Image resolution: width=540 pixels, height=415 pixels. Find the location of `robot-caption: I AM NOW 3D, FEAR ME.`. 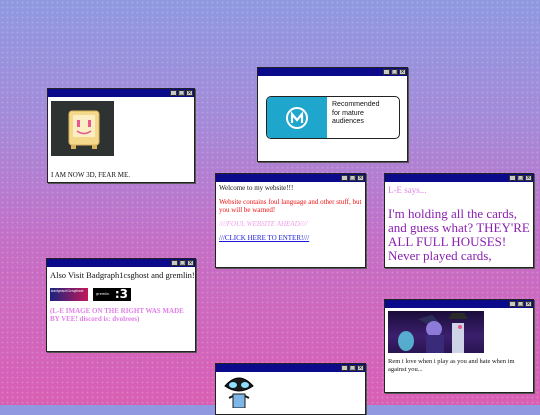

robot-caption: I AM NOW 3D, FEAR ME. is located at coordinates (91, 175).